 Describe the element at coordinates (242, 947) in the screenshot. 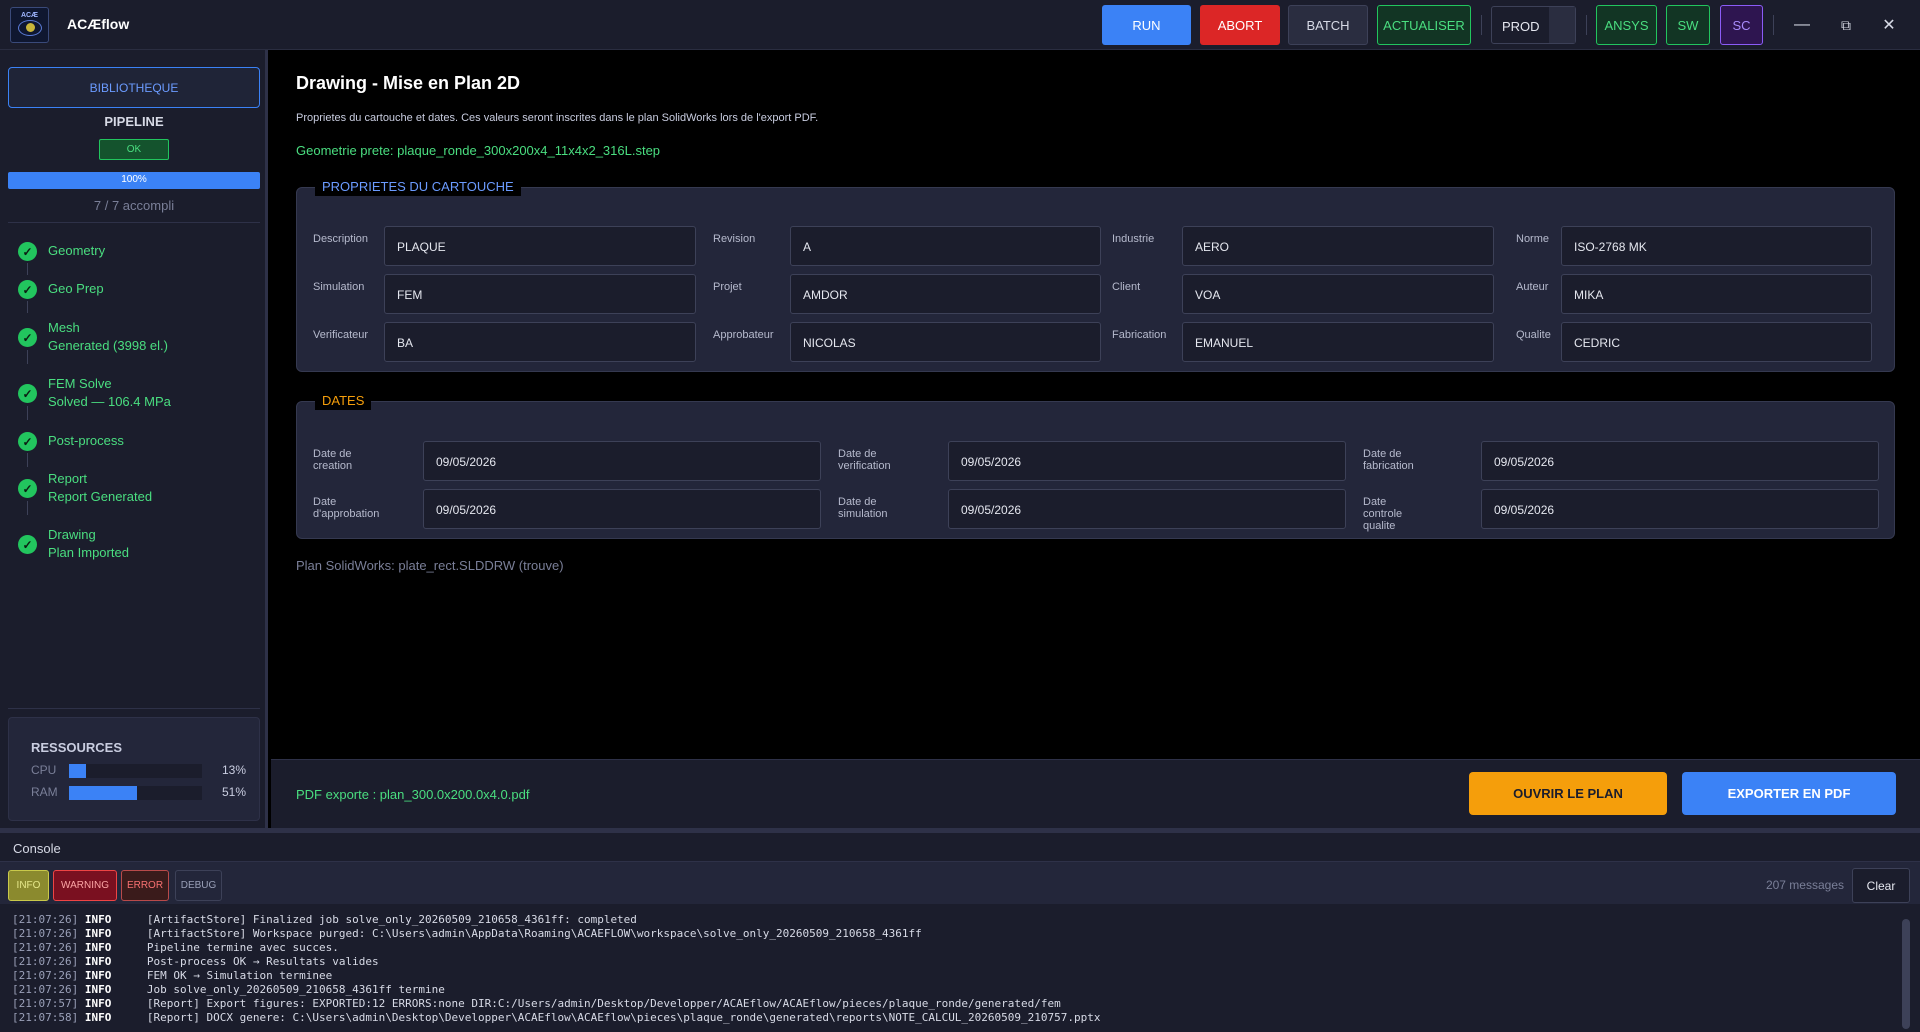

I see `log-message: Pipeline termine avec succes.` at that location.